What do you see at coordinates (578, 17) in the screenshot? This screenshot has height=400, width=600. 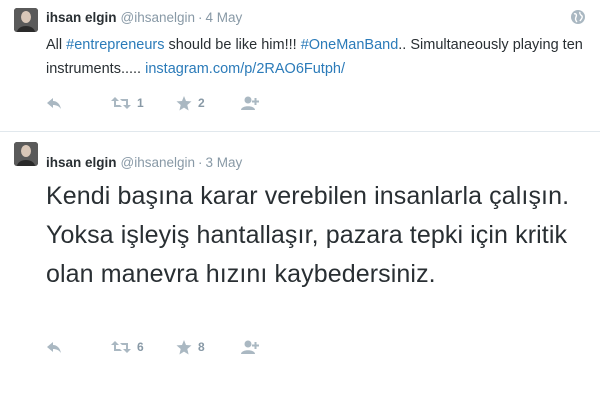 I see `globe-icon` at bounding box center [578, 17].